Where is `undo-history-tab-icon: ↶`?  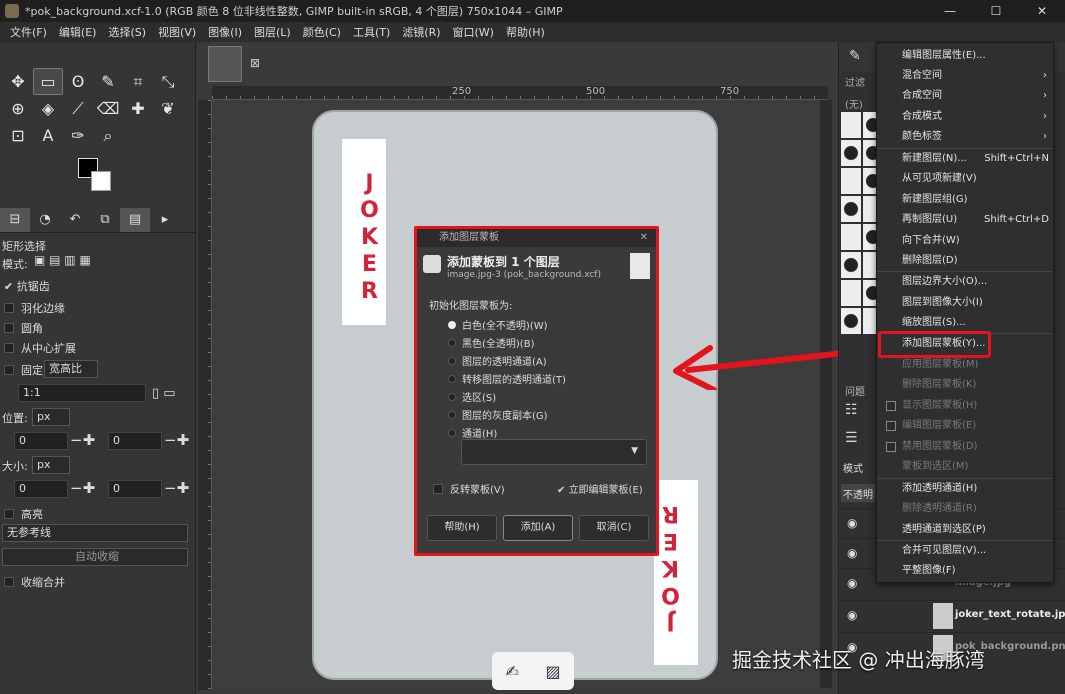
undo-history-tab-icon: ↶ is located at coordinates (75, 219).